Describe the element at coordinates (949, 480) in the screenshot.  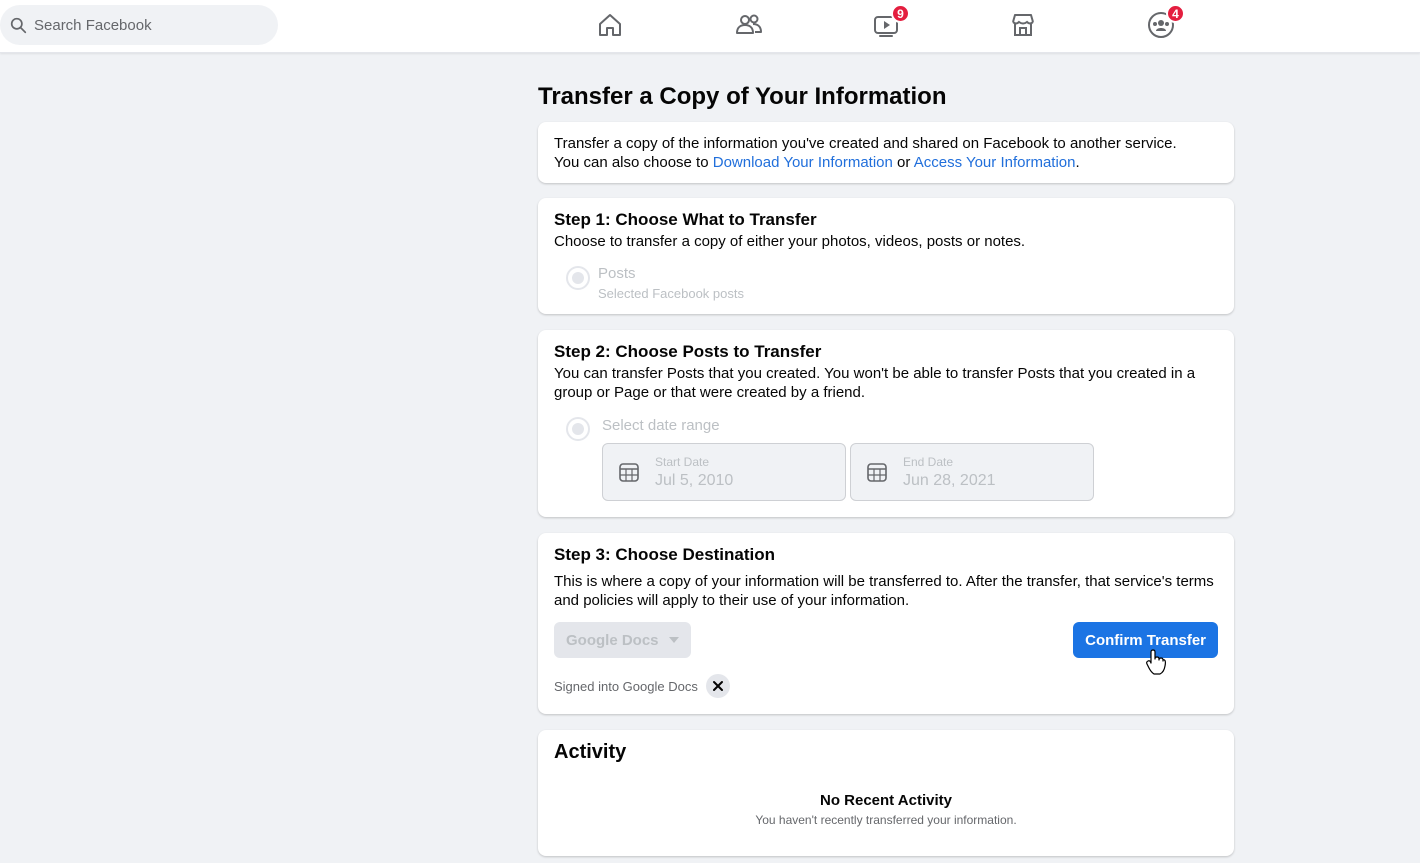
I see `end-date-value: Jun 28, 2021` at that location.